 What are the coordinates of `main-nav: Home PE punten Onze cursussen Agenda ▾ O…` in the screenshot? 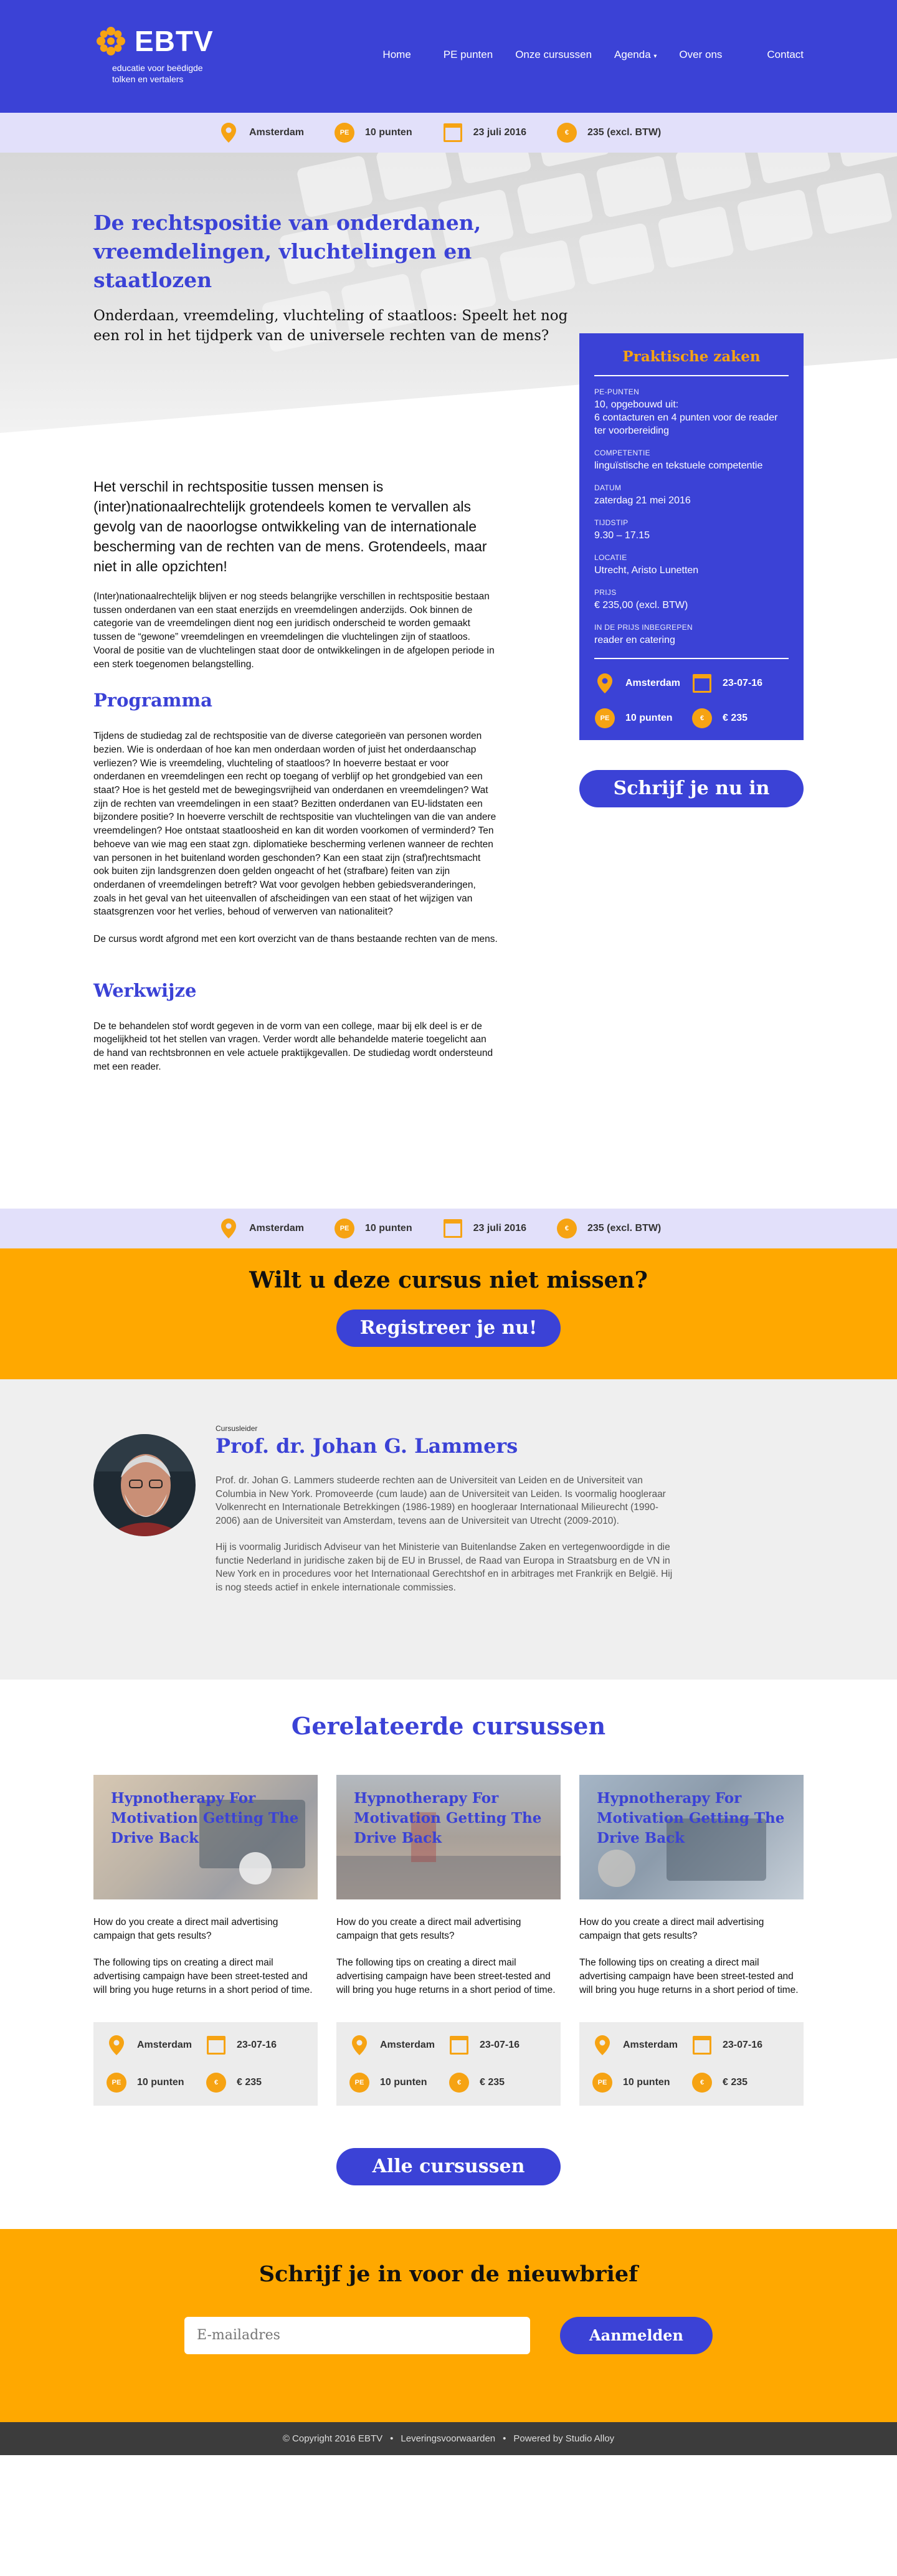 It's located at (577, 55).